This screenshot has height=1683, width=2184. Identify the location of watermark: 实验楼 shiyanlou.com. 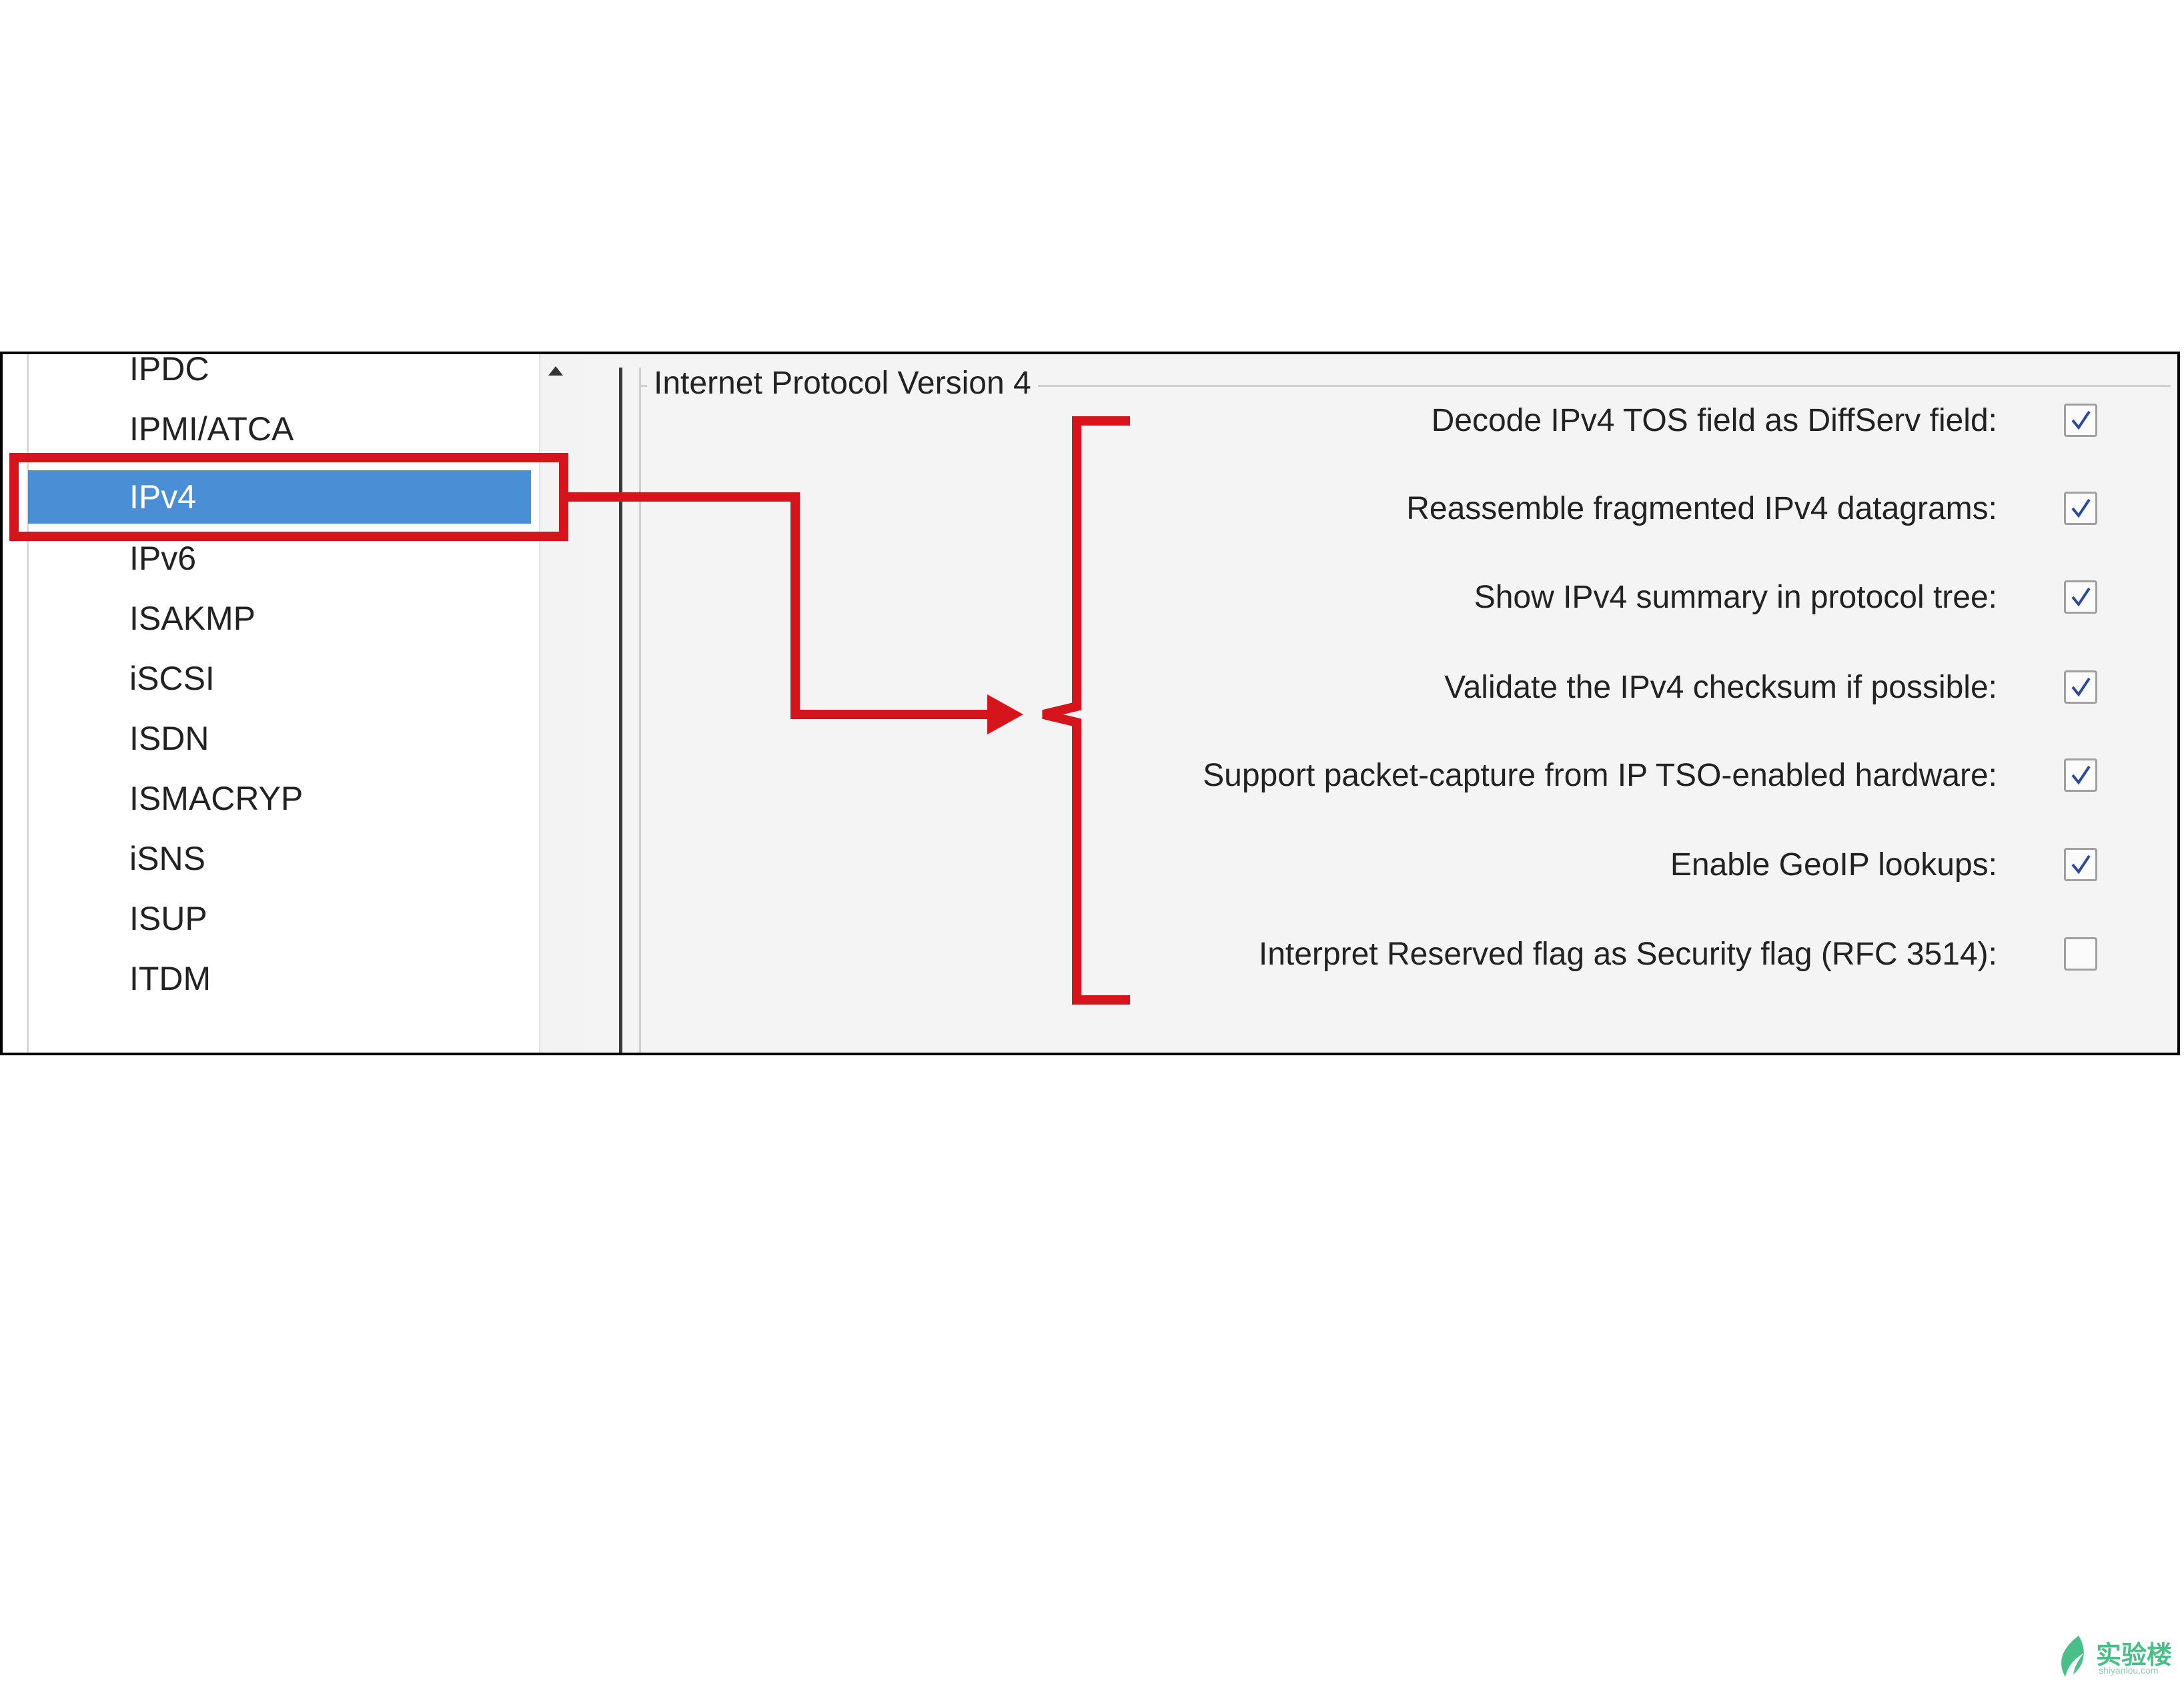
(2118, 1656).